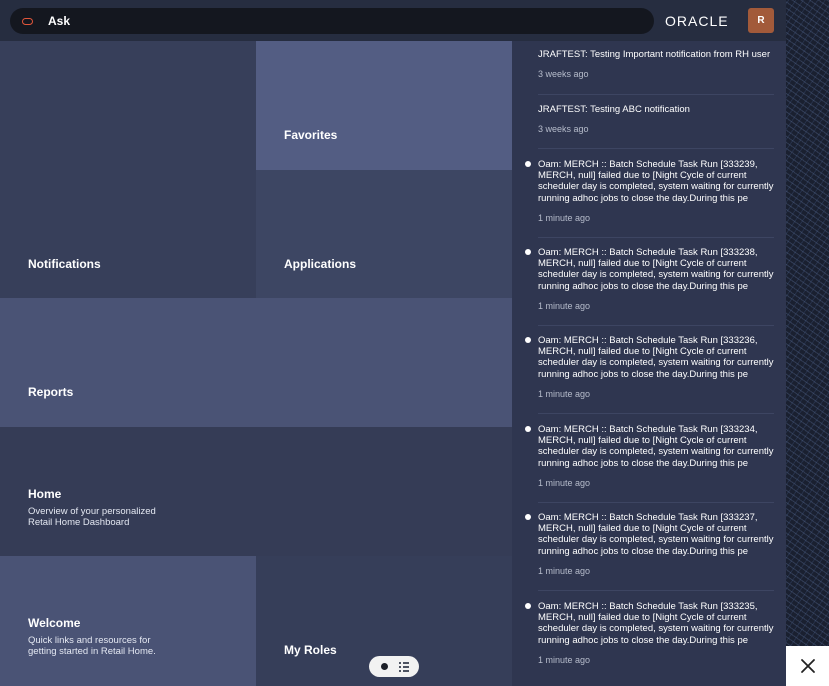 The image size is (829, 686). Describe the element at coordinates (256, 362) in the screenshot. I see `tile-reports: Reports` at that location.